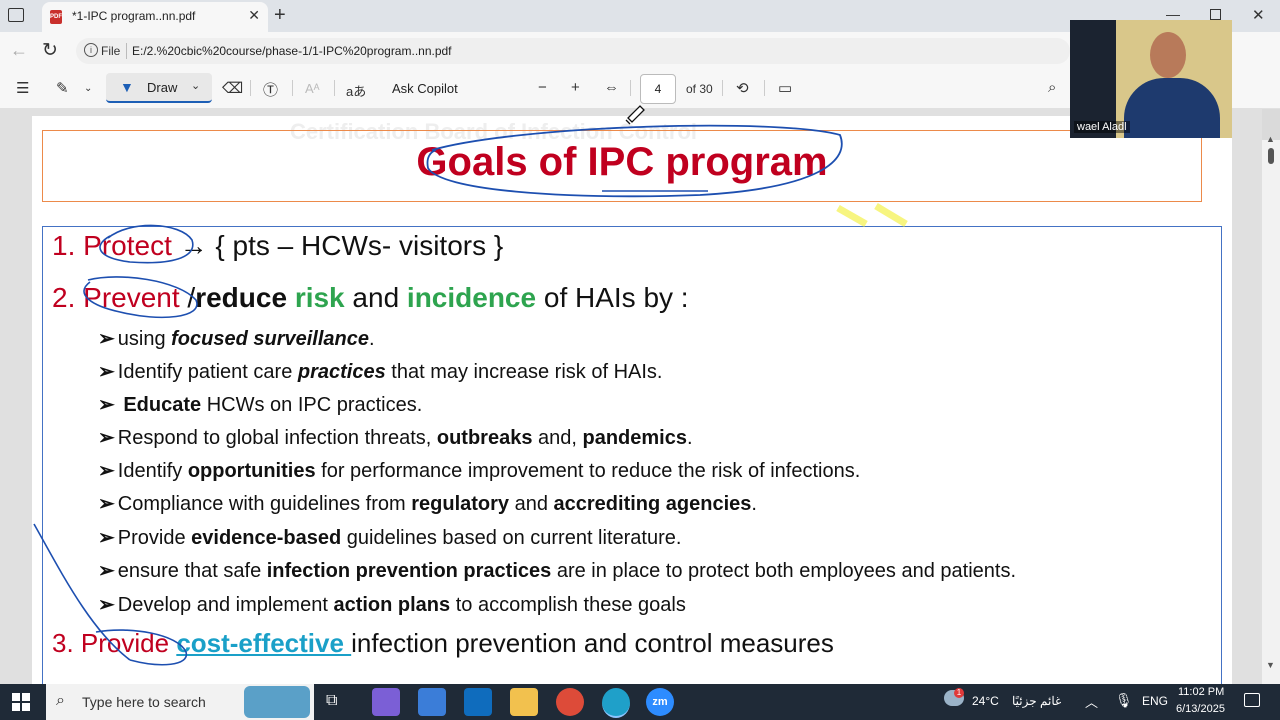 Image resolution: width=1280 pixels, height=720 pixels. Describe the element at coordinates (1270, 139) in the screenshot. I see `scroll-up-icon: ▲` at that location.